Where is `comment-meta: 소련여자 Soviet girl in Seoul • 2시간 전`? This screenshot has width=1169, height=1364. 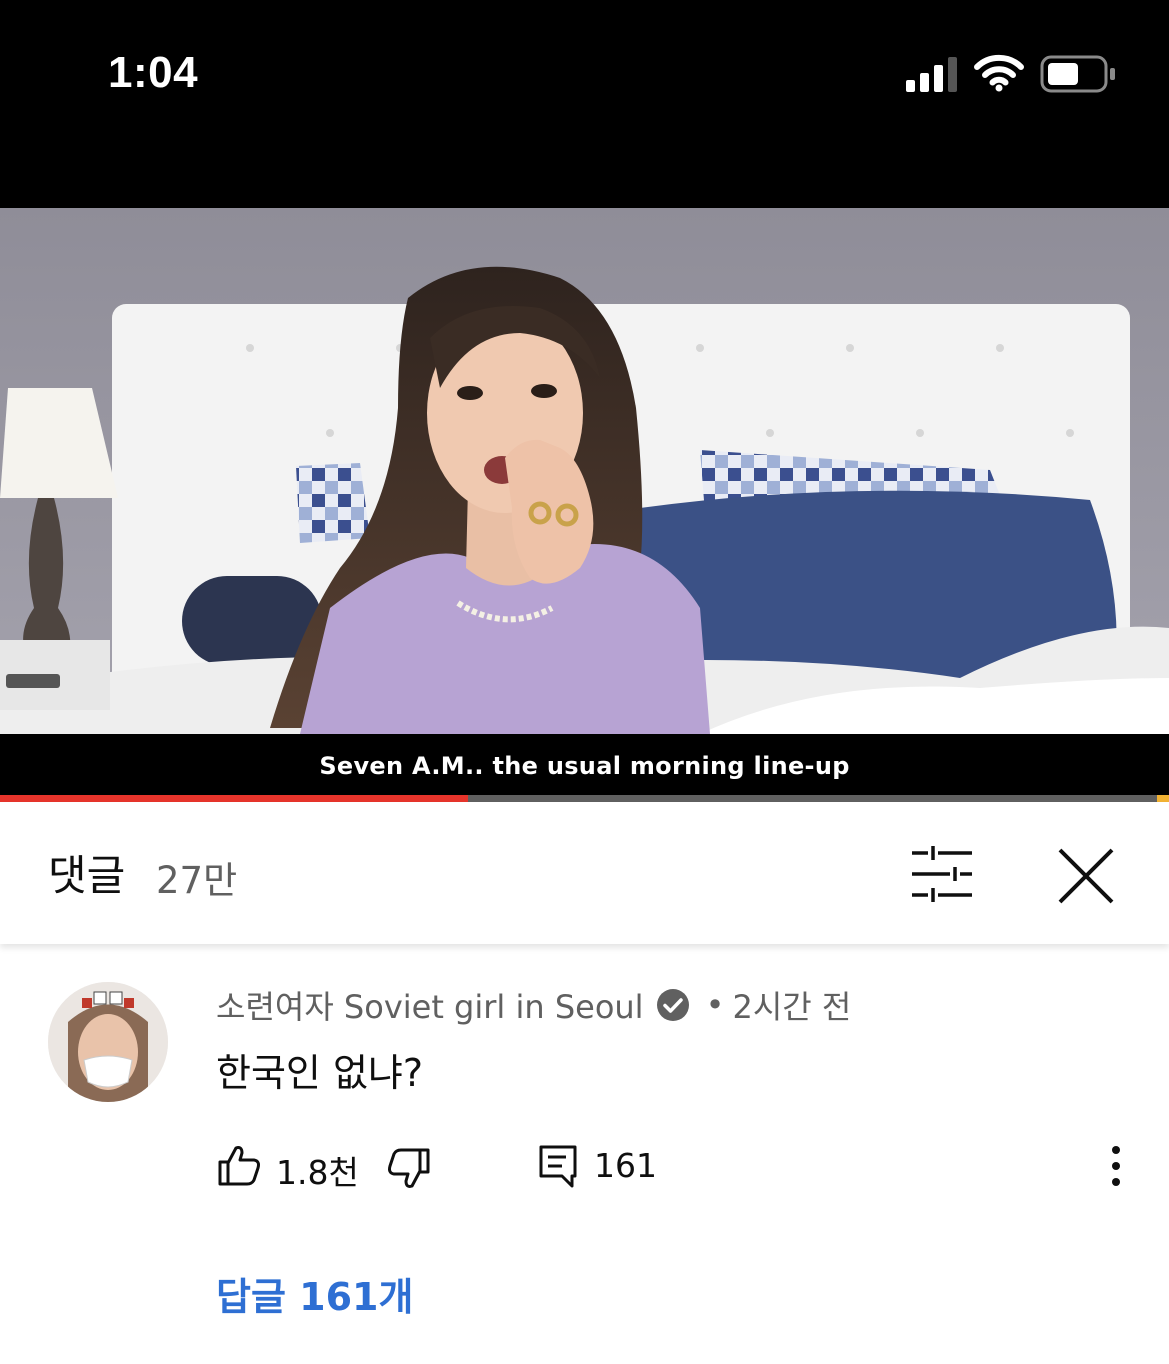
comment-meta: 소련여자 Soviet girl in Seoul • 2시간 전 is located at coordinates (533, 1005).